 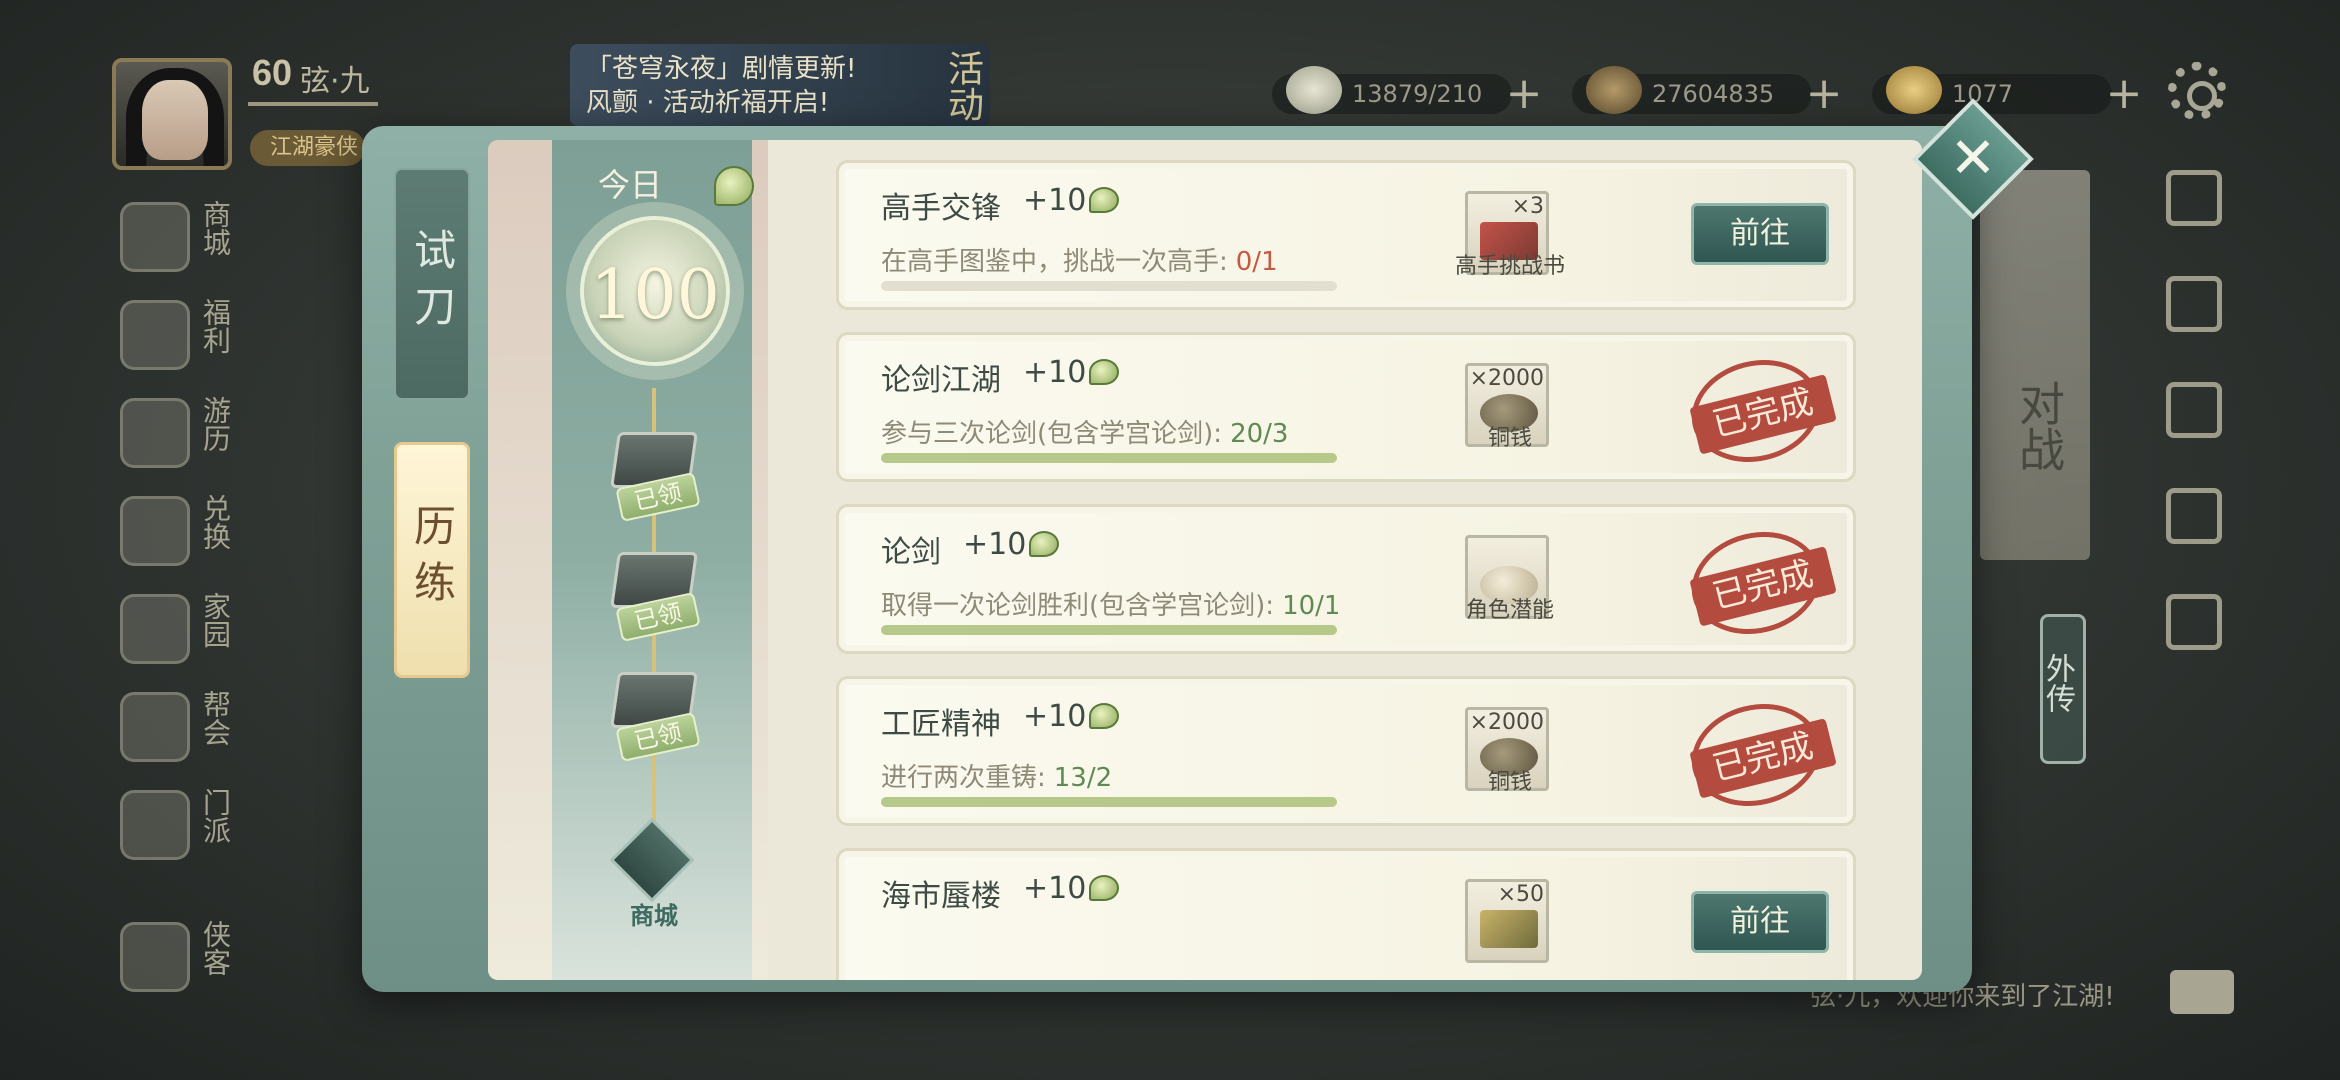 What do you see at coordinates (335, 81) in the screenshot?
I see `player-name: 弦·九` at bounding box center [335, 81].